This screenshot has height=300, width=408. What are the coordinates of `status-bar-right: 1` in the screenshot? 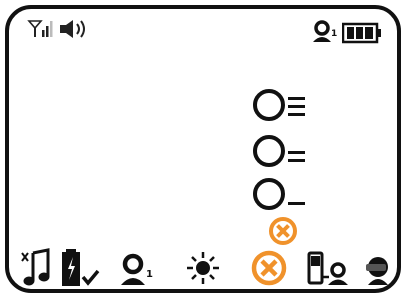 It's located at (350, 33).